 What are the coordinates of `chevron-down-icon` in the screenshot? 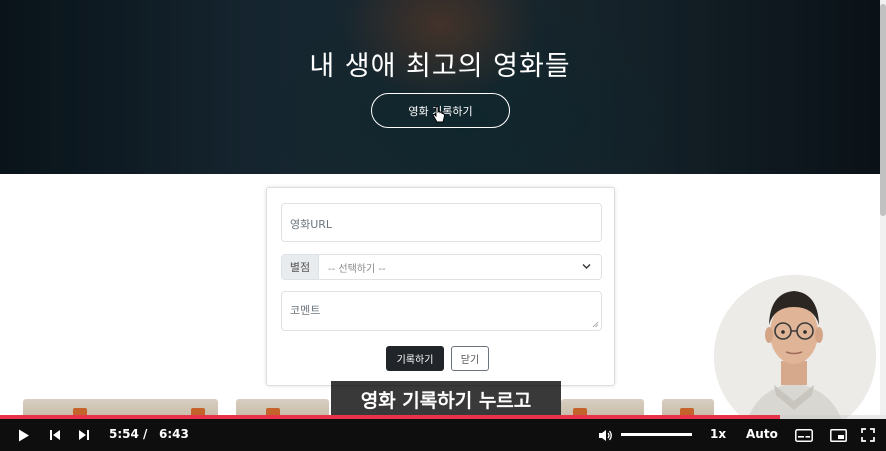 It's located at (586, 266).